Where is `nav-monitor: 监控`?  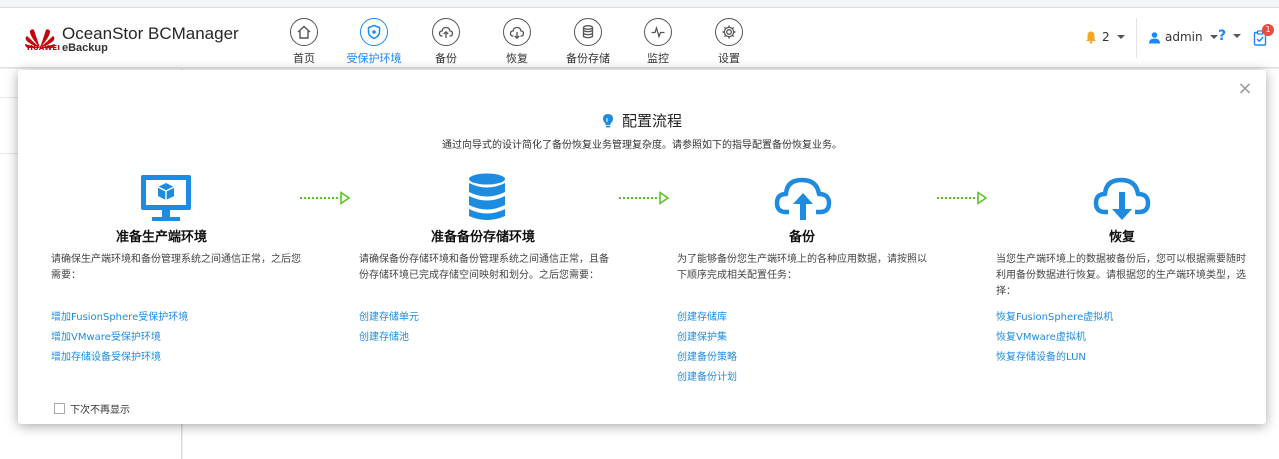
nav-monitor: 监控 is located at coordinates (658, 42).